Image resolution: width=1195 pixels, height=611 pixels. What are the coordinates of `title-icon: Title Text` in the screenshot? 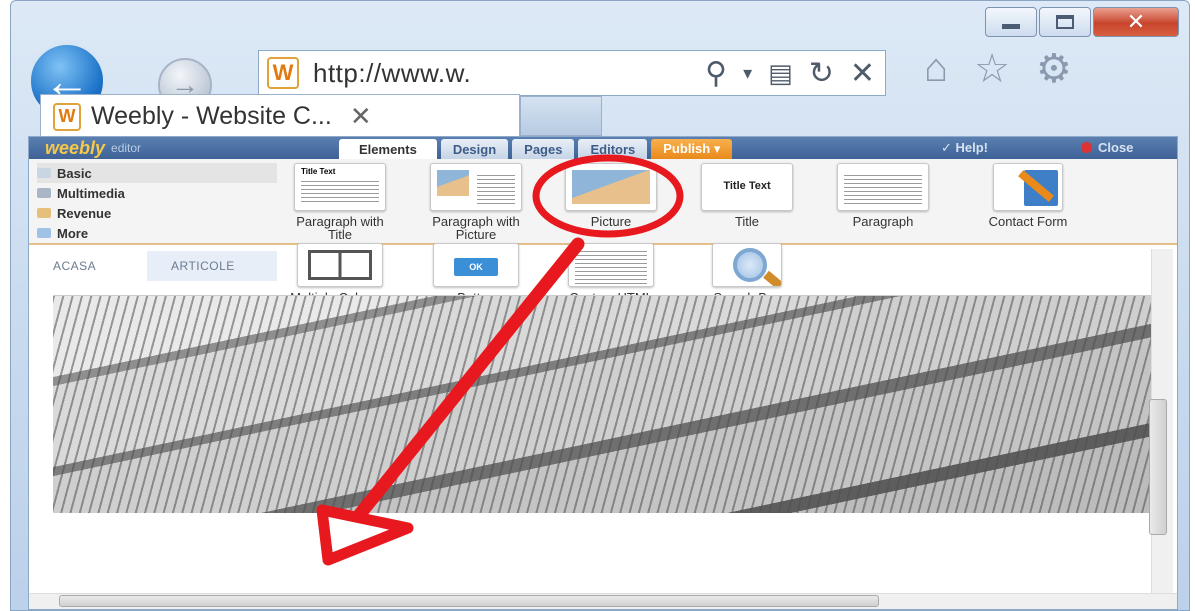 It's located at (747, 187).